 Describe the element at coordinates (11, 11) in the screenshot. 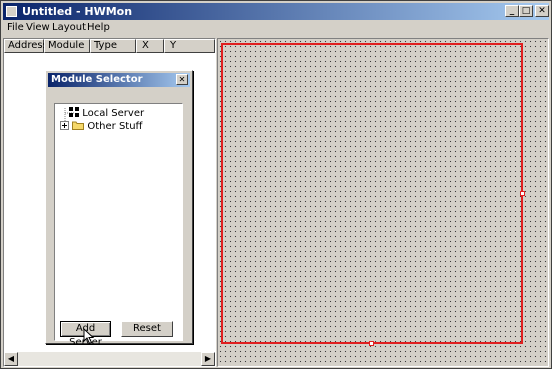

I see `app-icon` at that location.